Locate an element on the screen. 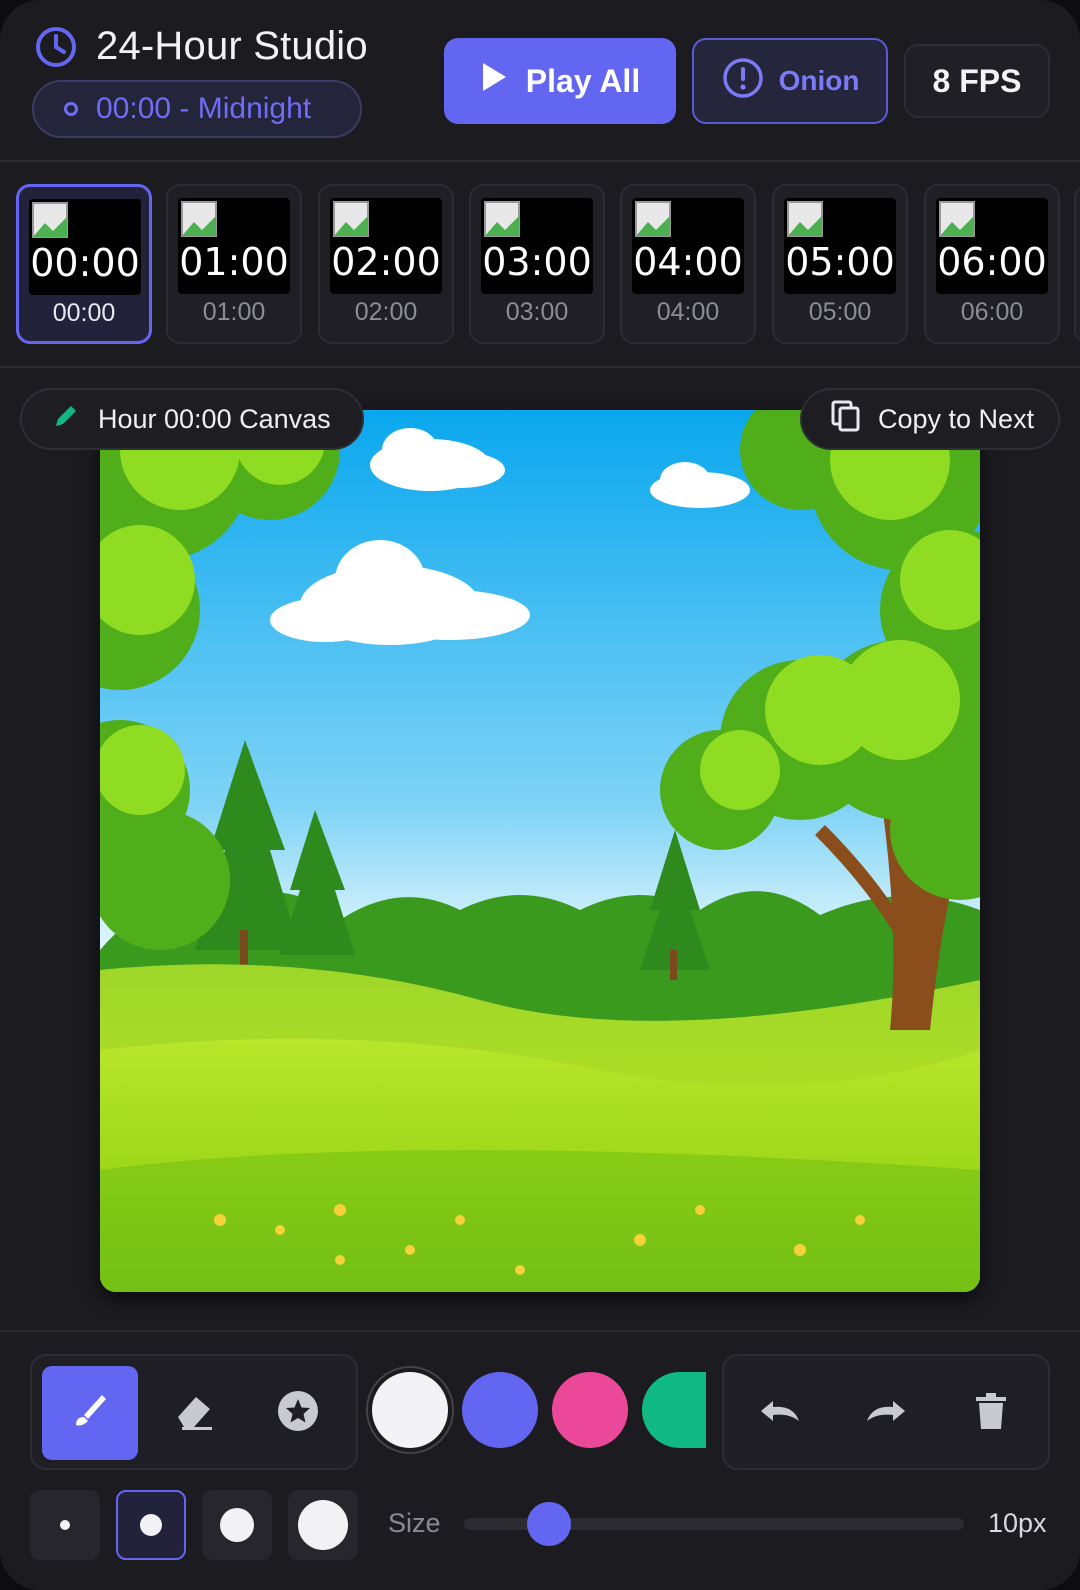 The width and height of the screenshot is (1080, 1590). frame-thumbnail-text: 02:00 is located at coordinates (386, 262).